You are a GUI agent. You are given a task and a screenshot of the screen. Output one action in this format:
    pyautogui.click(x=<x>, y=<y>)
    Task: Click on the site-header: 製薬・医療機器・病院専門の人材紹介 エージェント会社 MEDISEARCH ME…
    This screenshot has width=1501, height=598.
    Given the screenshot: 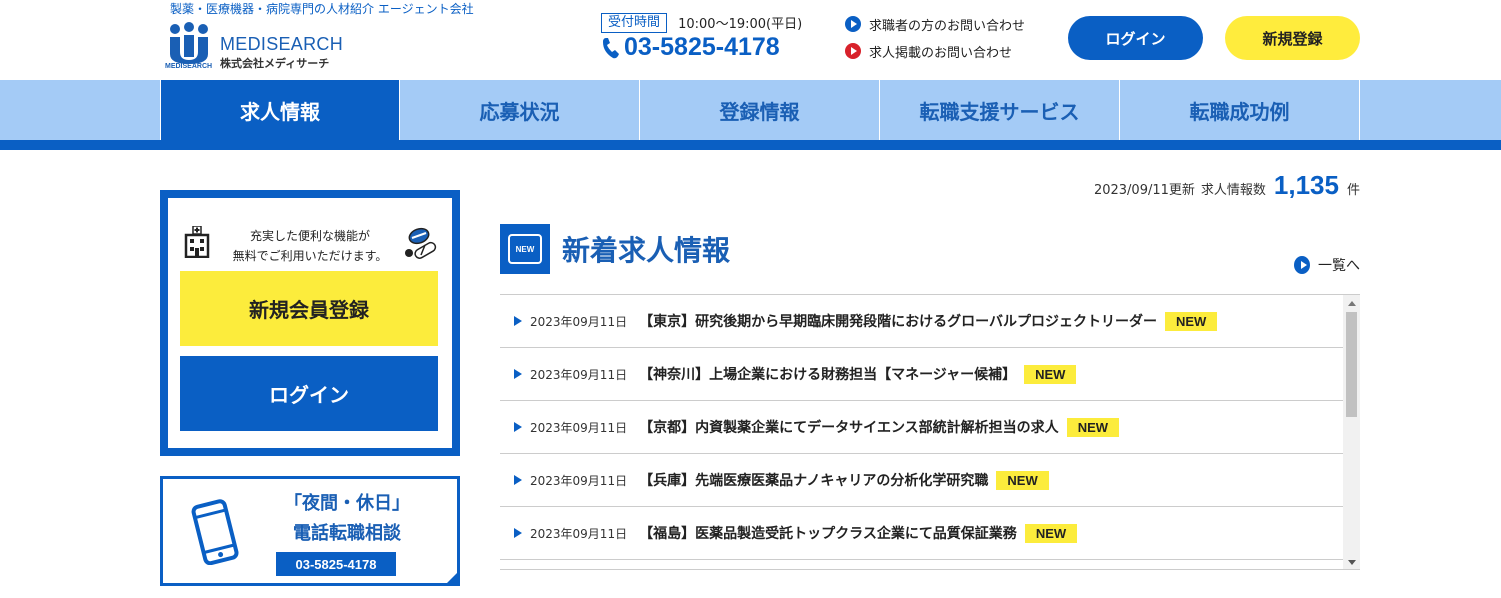 What is the action you would take?
    pyautogui.click(x=750, y=40)
    